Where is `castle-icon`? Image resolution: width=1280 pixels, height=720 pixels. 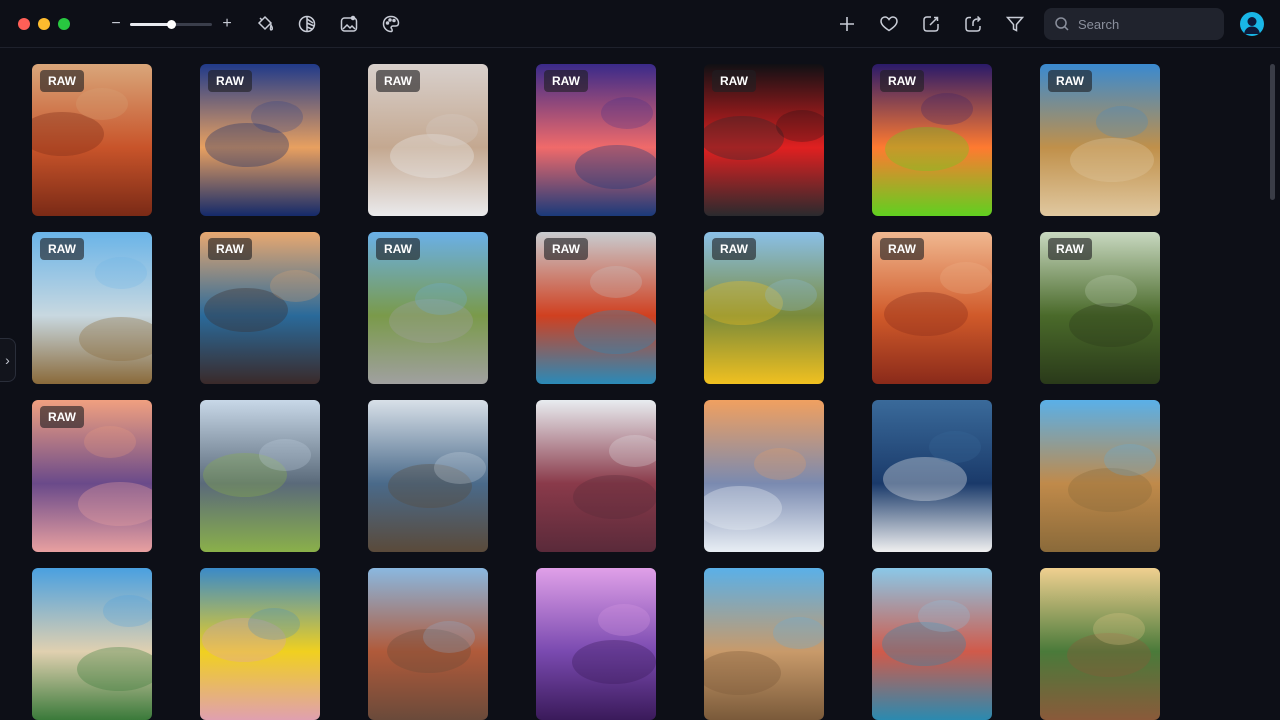 castle-icon is located at coordinates (1100, 476).